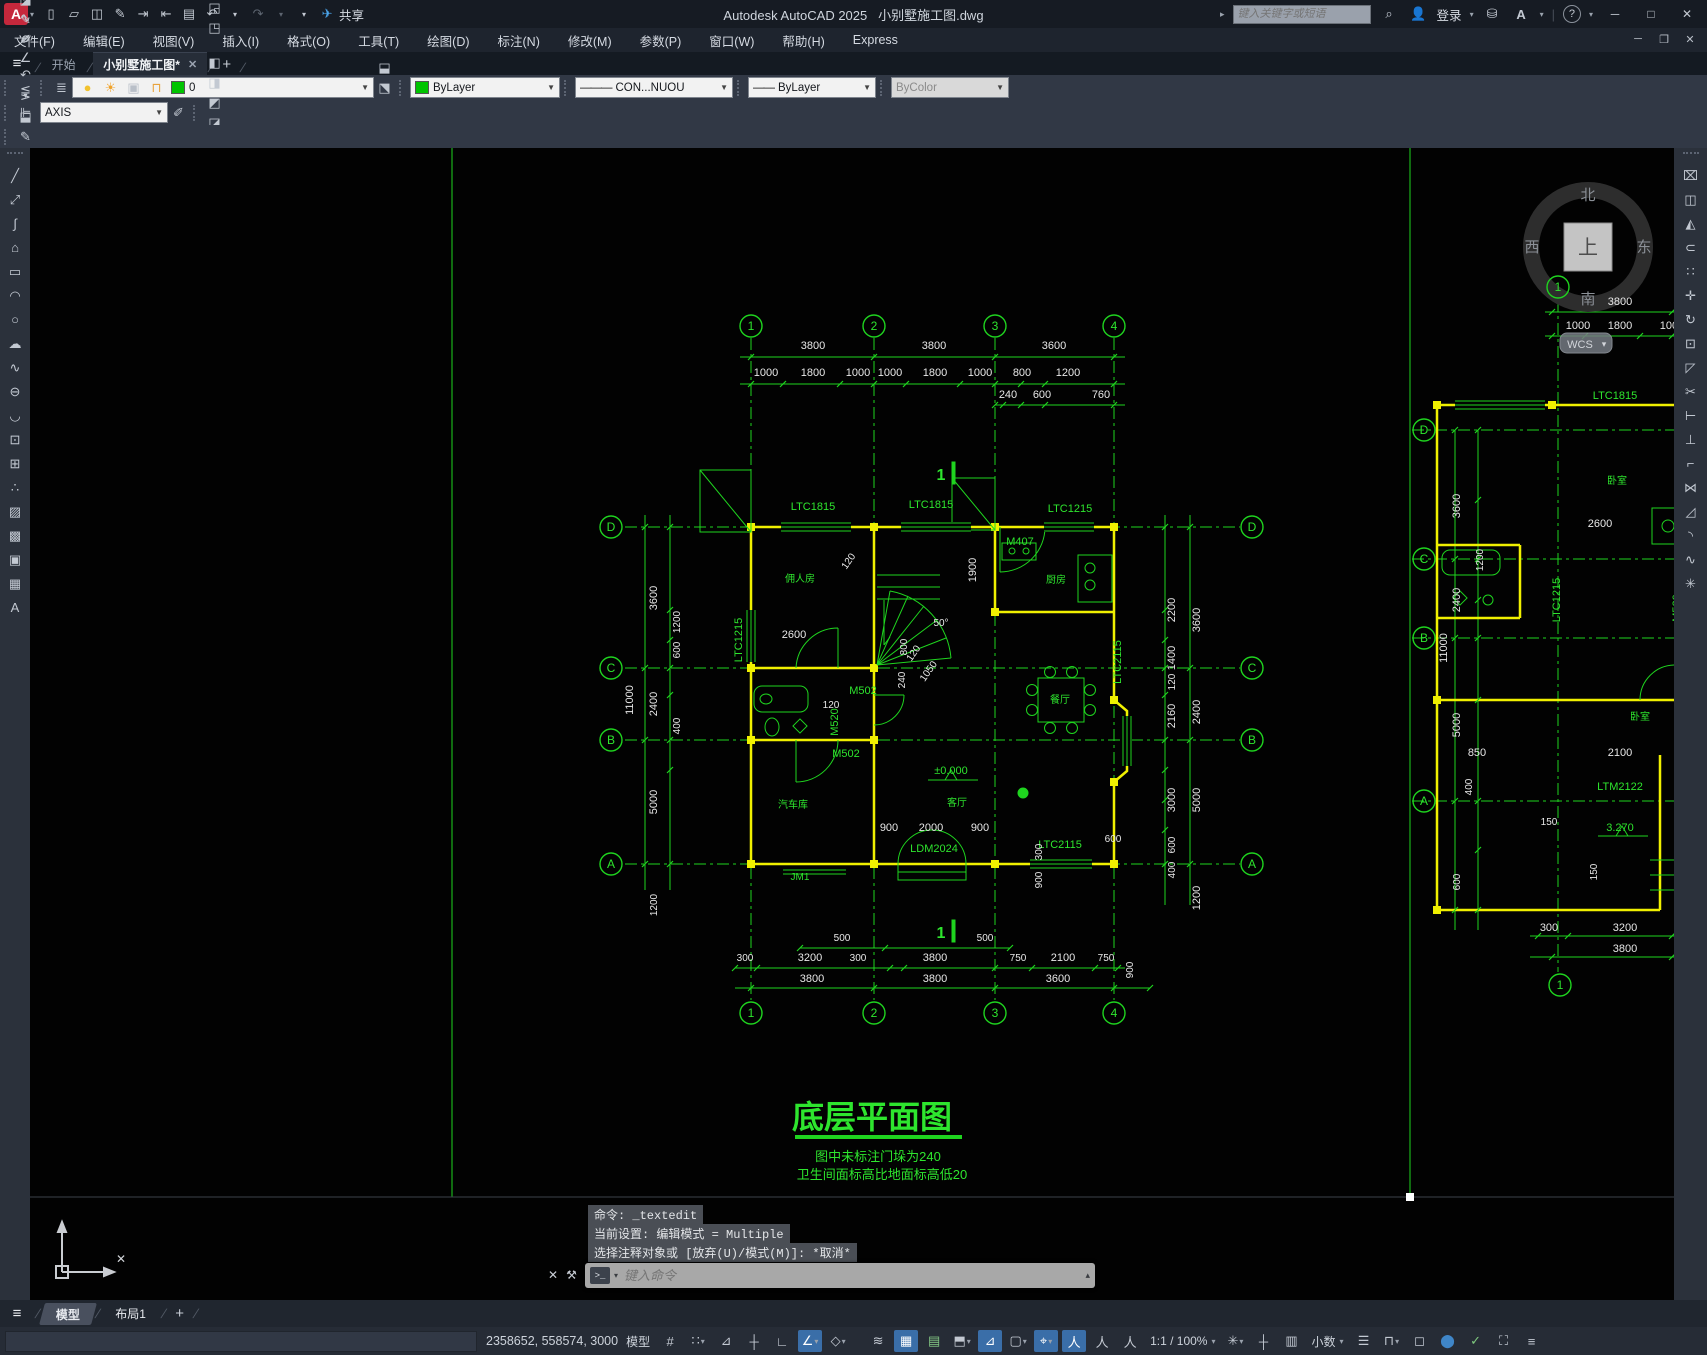 Image resolution: width=1707 pixels, height=1355 pixels. Describe the element at coordinates (15, 367) in the screenshot. I see `spline-icon: ∿` at that location.